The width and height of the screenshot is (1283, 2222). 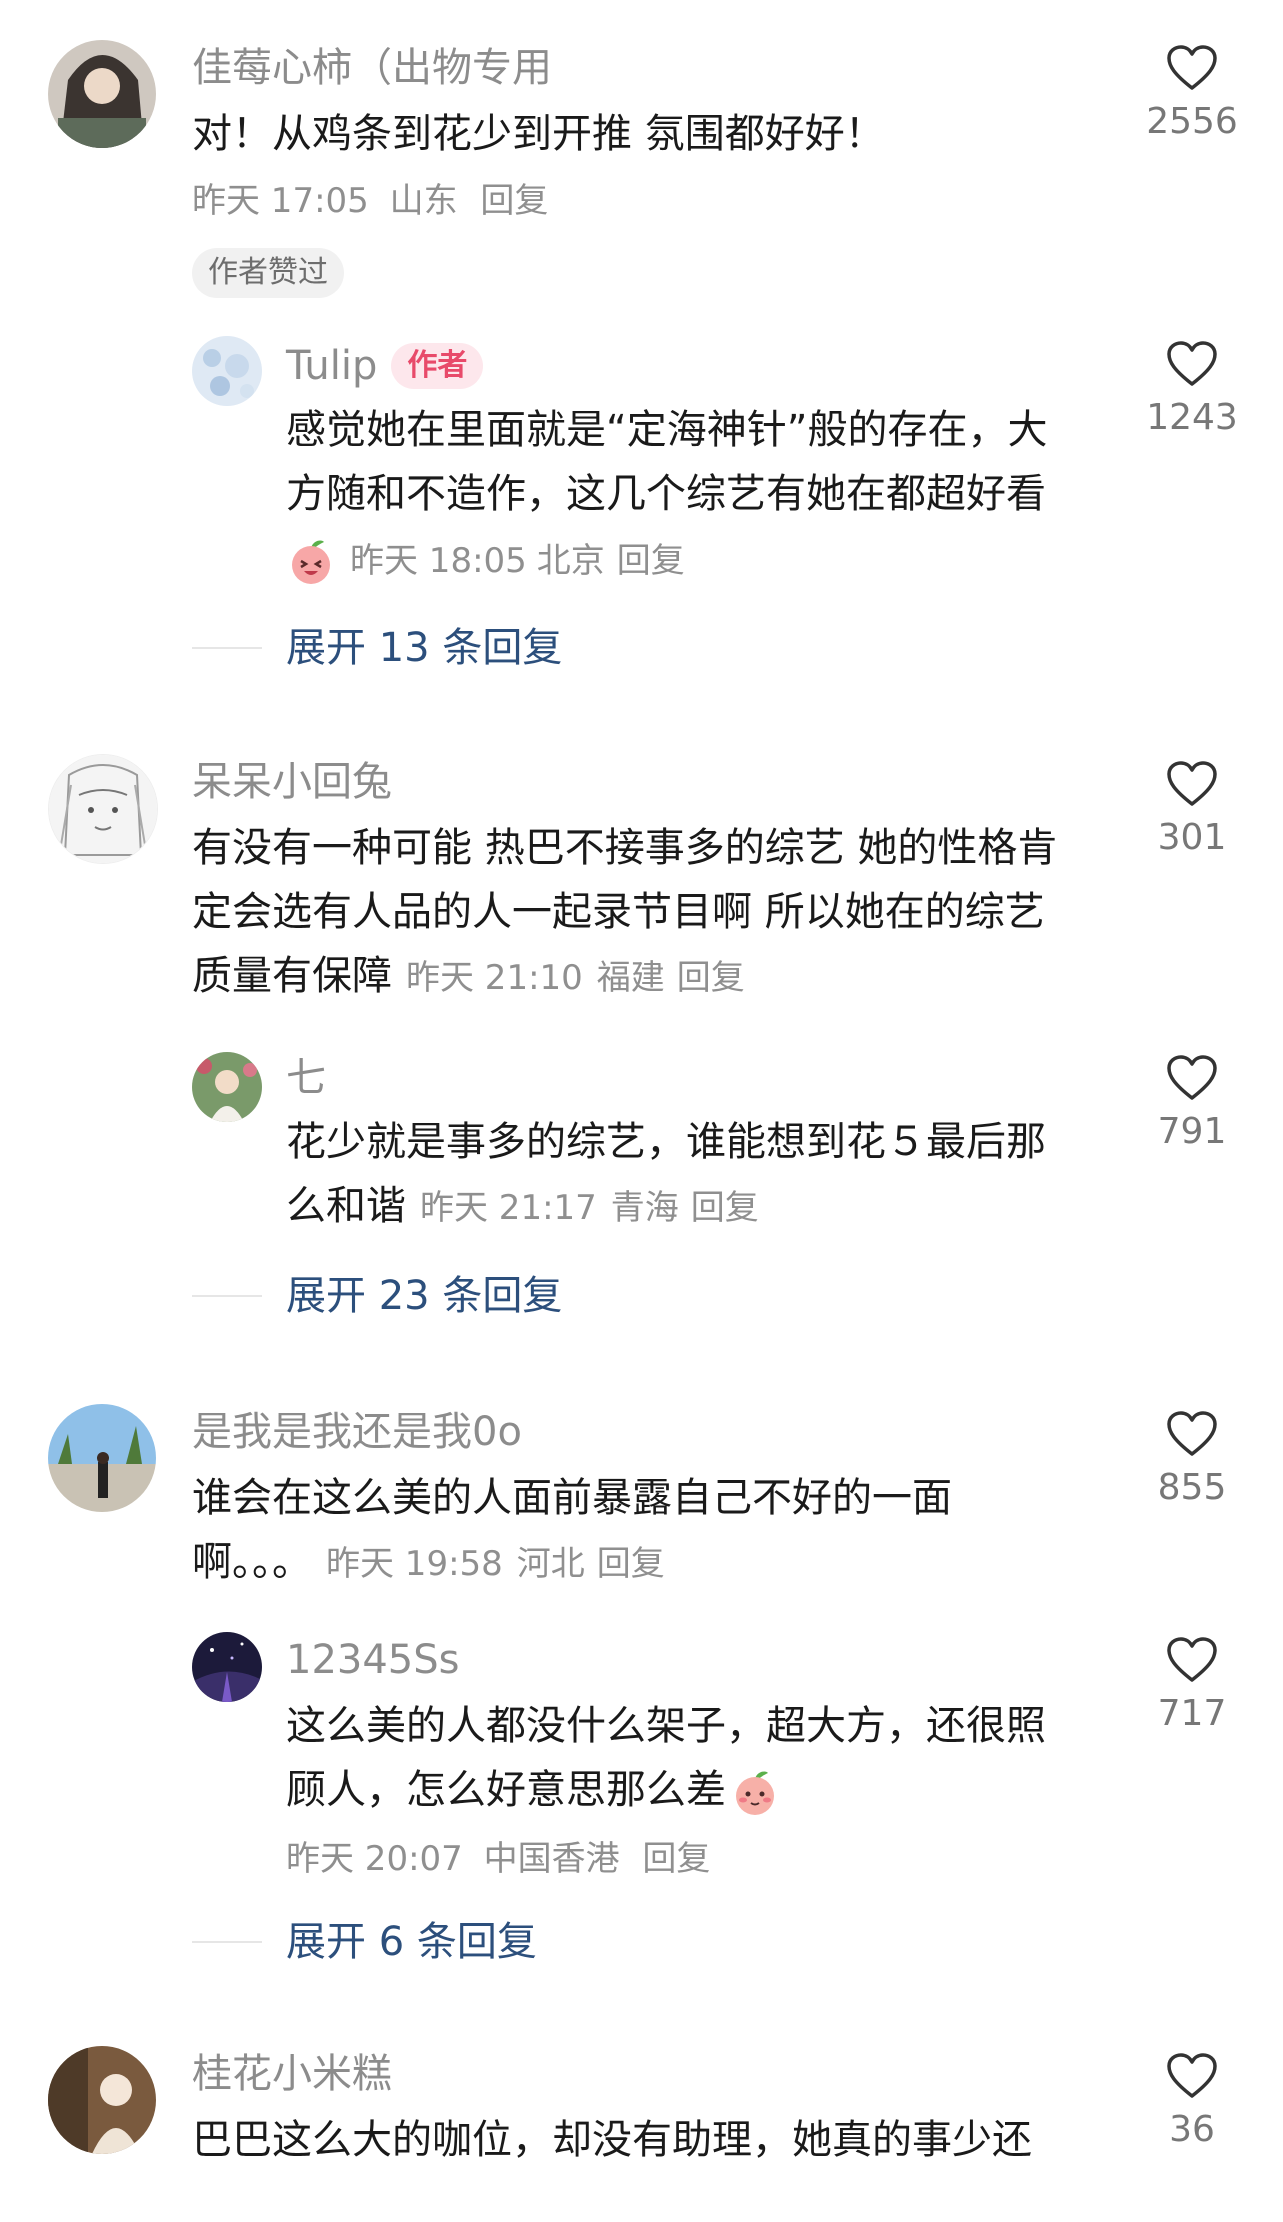 I want to click on like-button: 855, so click(x=1192, y=1460).